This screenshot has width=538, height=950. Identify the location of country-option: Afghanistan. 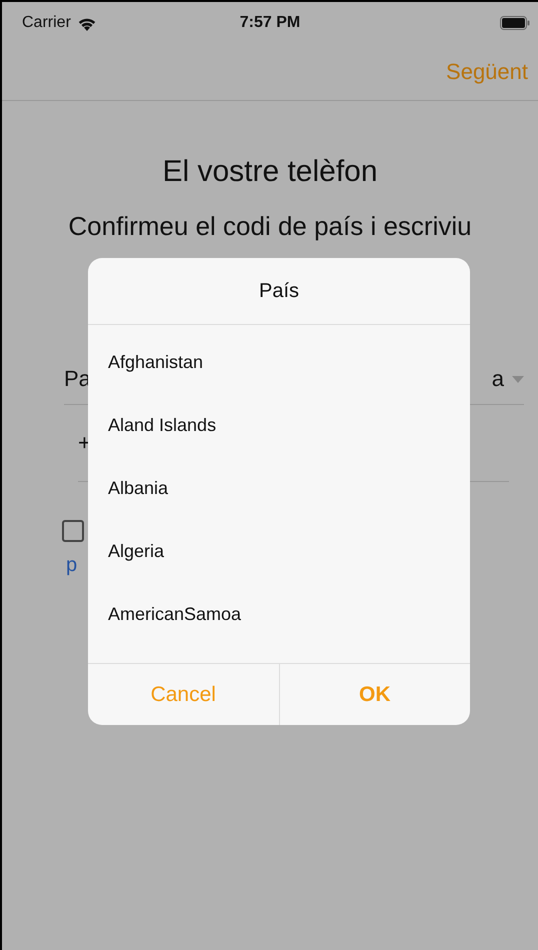
(279, 362).